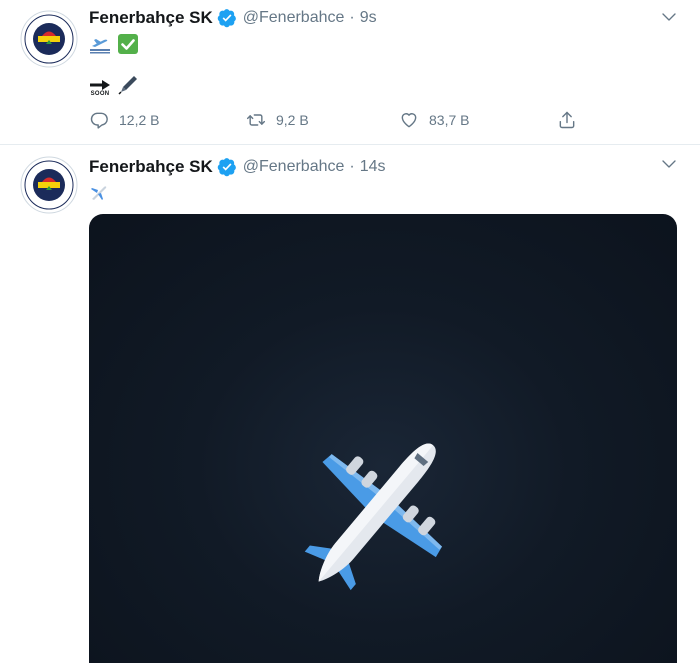 The width and height of the screenshot is (700, 663). I want to click on pen-icon, so click(128, 87).